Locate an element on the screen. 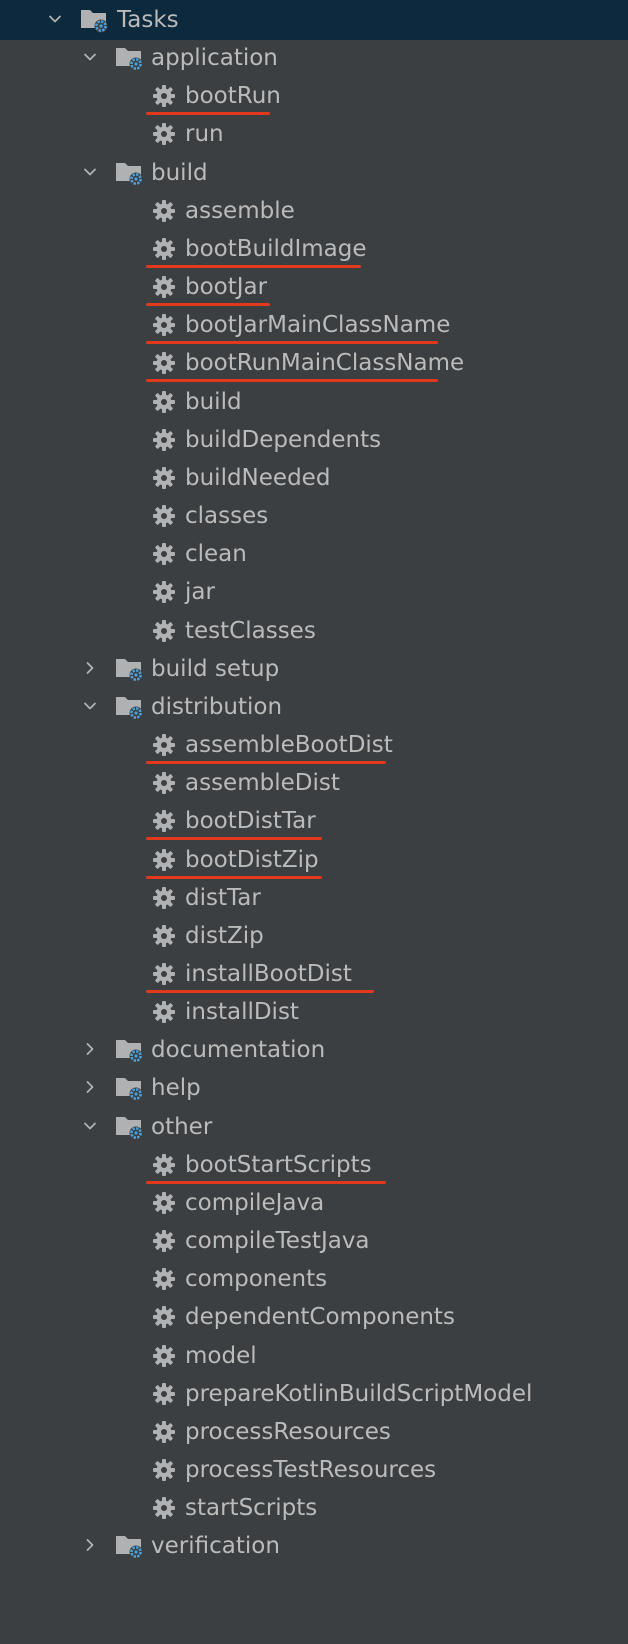 This screenshot has height=1644, width=628. task-group-label: verification is located at coordinates (215, 1546).